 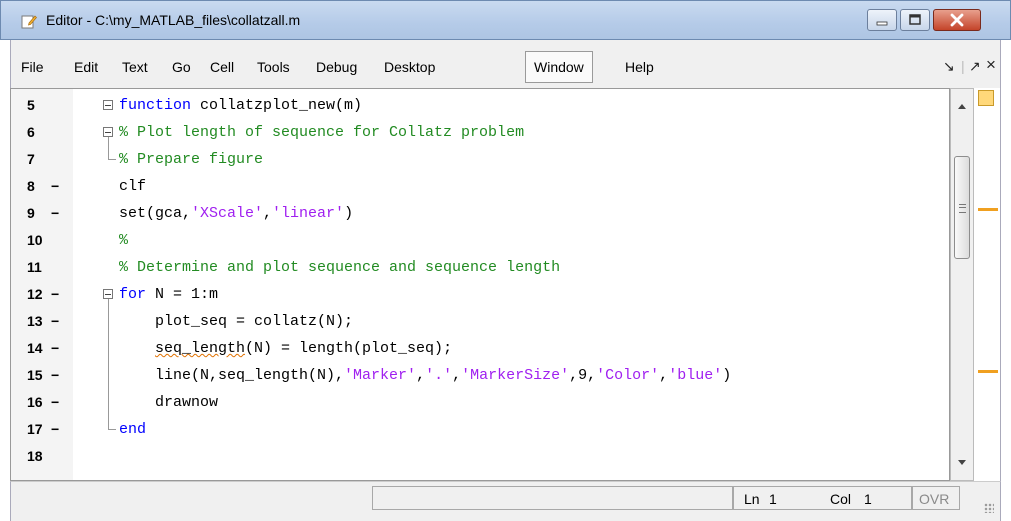 I want to click on line-number: 5, so click(x=31, y=105).